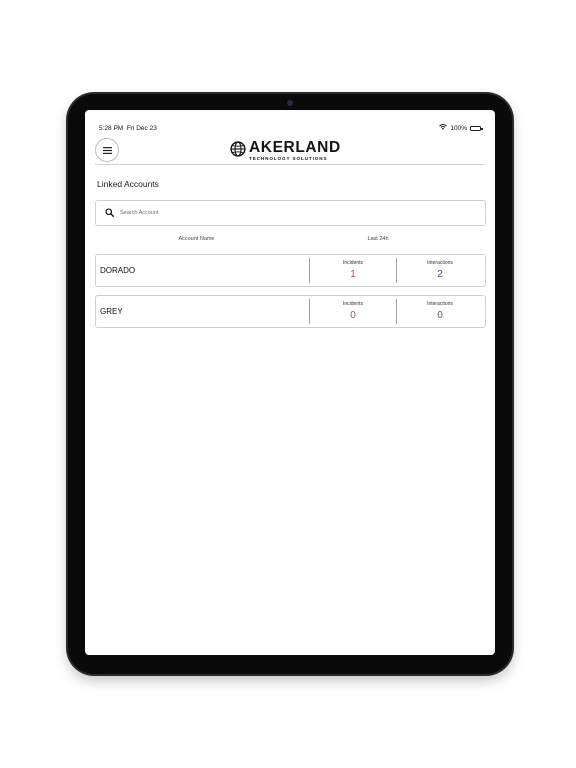  I want to click on battery-percent: 100%, so click(458, 128).